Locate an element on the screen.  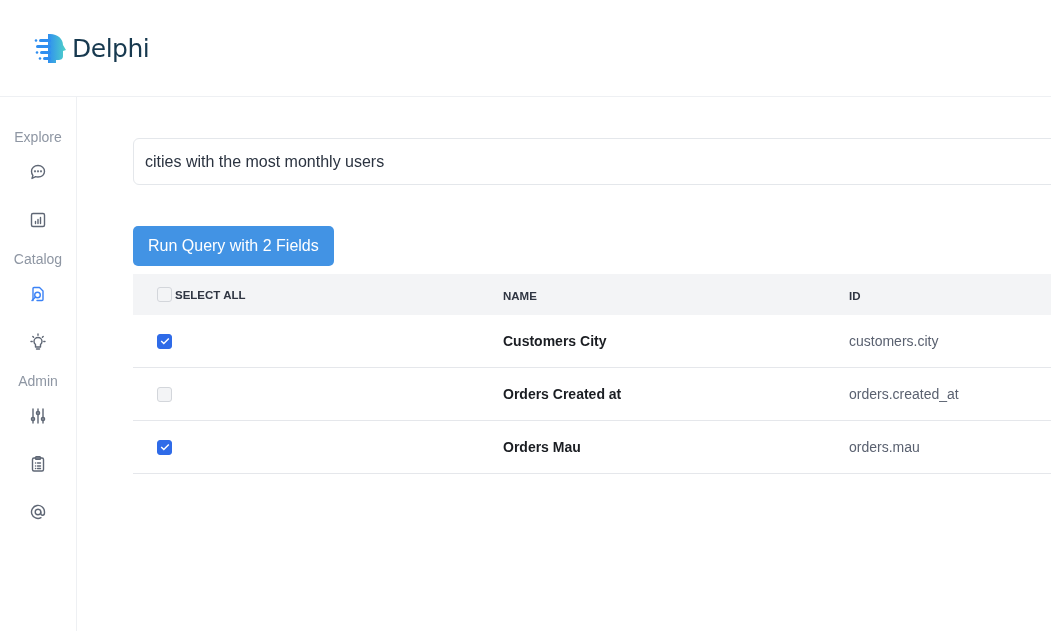
bar-chart-icon is located at coordinates (38, 220).